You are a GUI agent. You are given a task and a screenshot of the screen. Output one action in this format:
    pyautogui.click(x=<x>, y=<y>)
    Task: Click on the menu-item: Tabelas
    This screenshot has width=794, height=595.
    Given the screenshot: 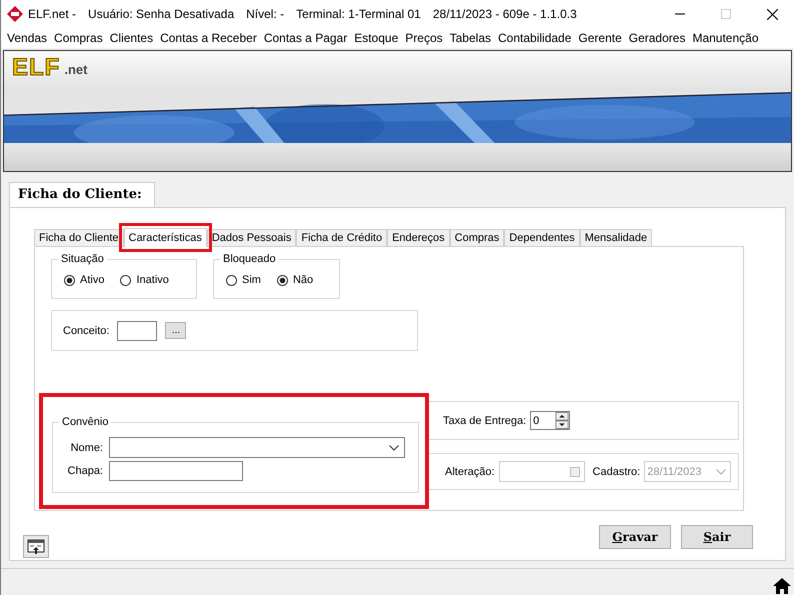 What is the action you would take?
    pyautogui.click(x=470, y=38)
    